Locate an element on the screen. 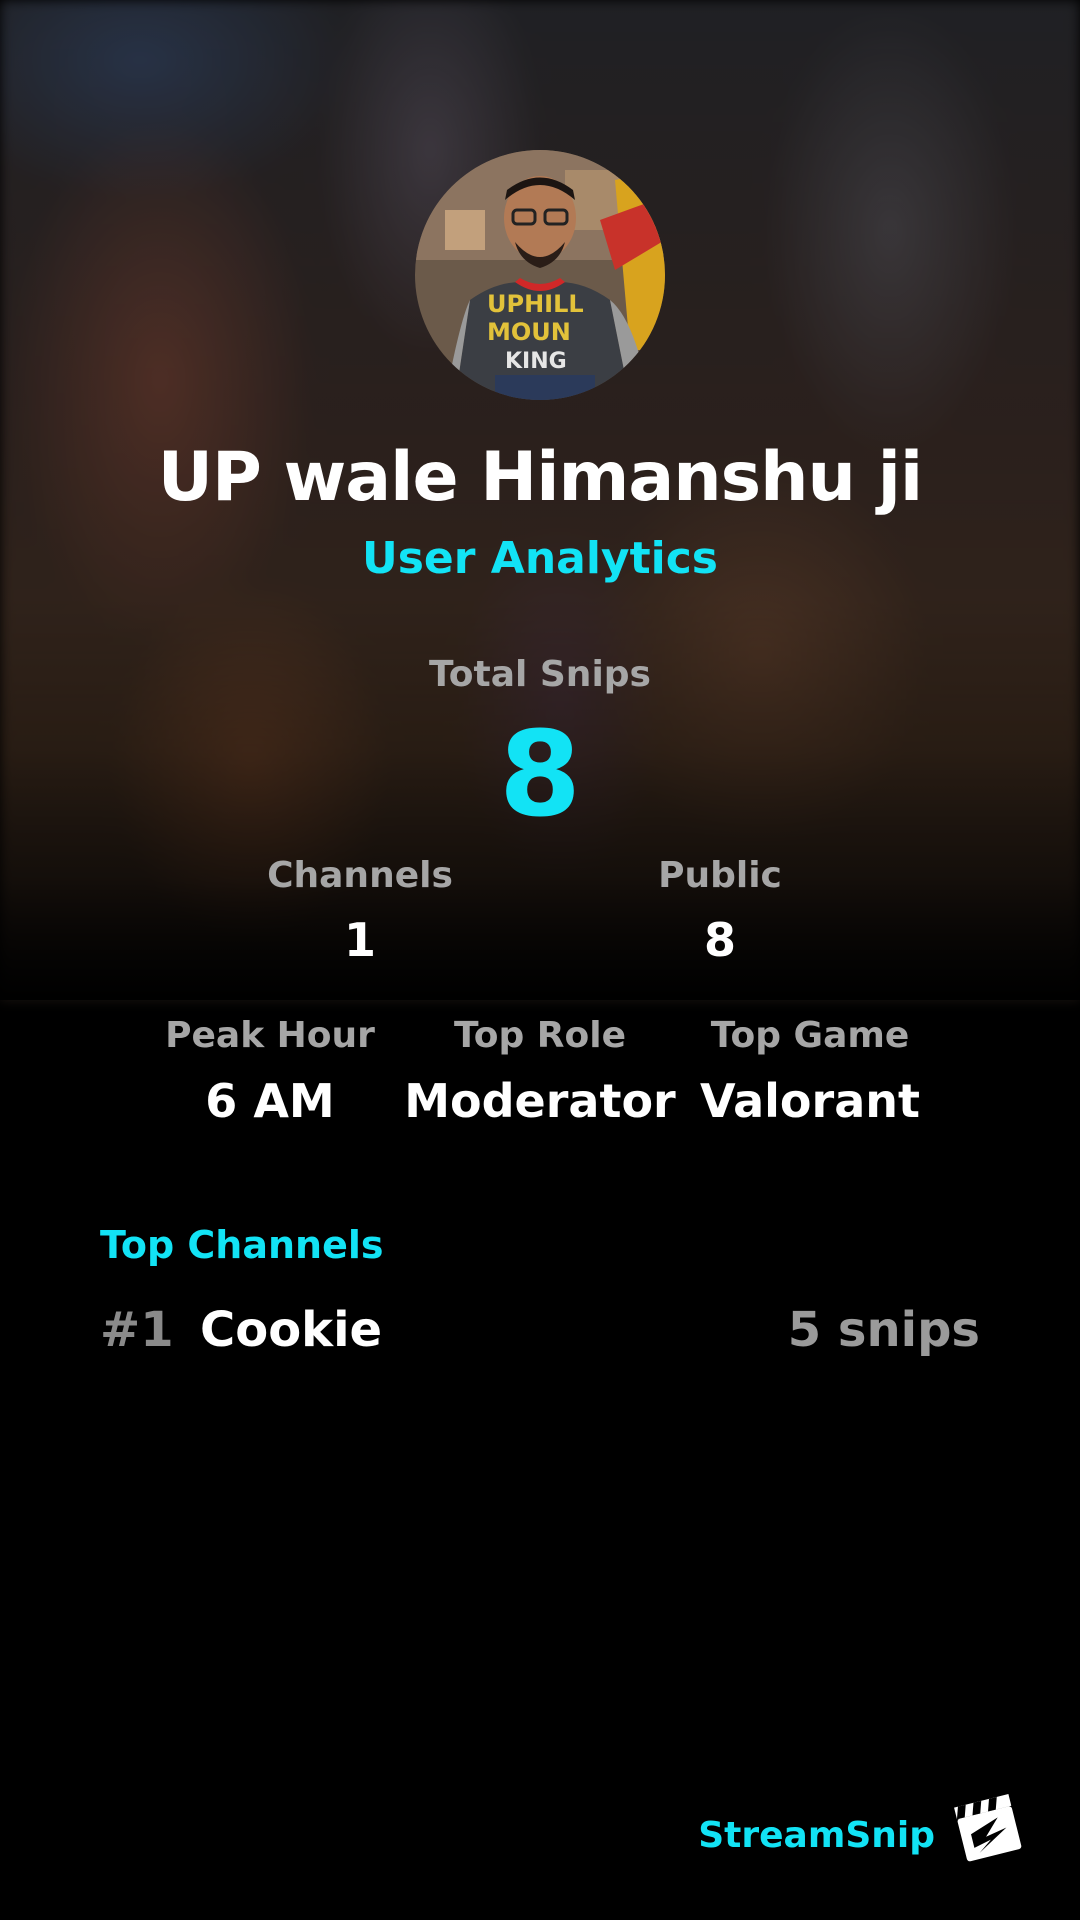 This screenshot has width=1080, height=1920. public-label: Public is located at coordinates (720, 875).